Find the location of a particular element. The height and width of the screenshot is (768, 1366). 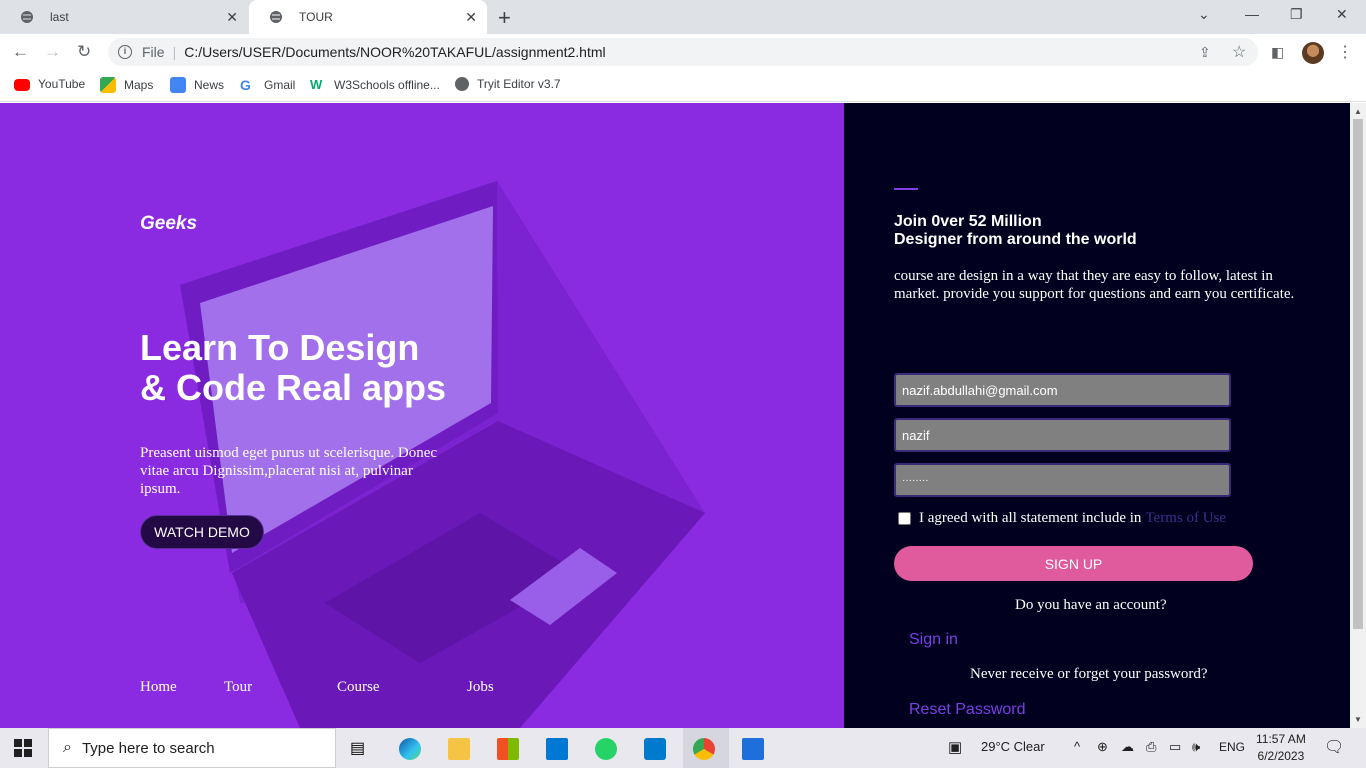

weather-icon: ▣ is located at coordinates (955, 747).